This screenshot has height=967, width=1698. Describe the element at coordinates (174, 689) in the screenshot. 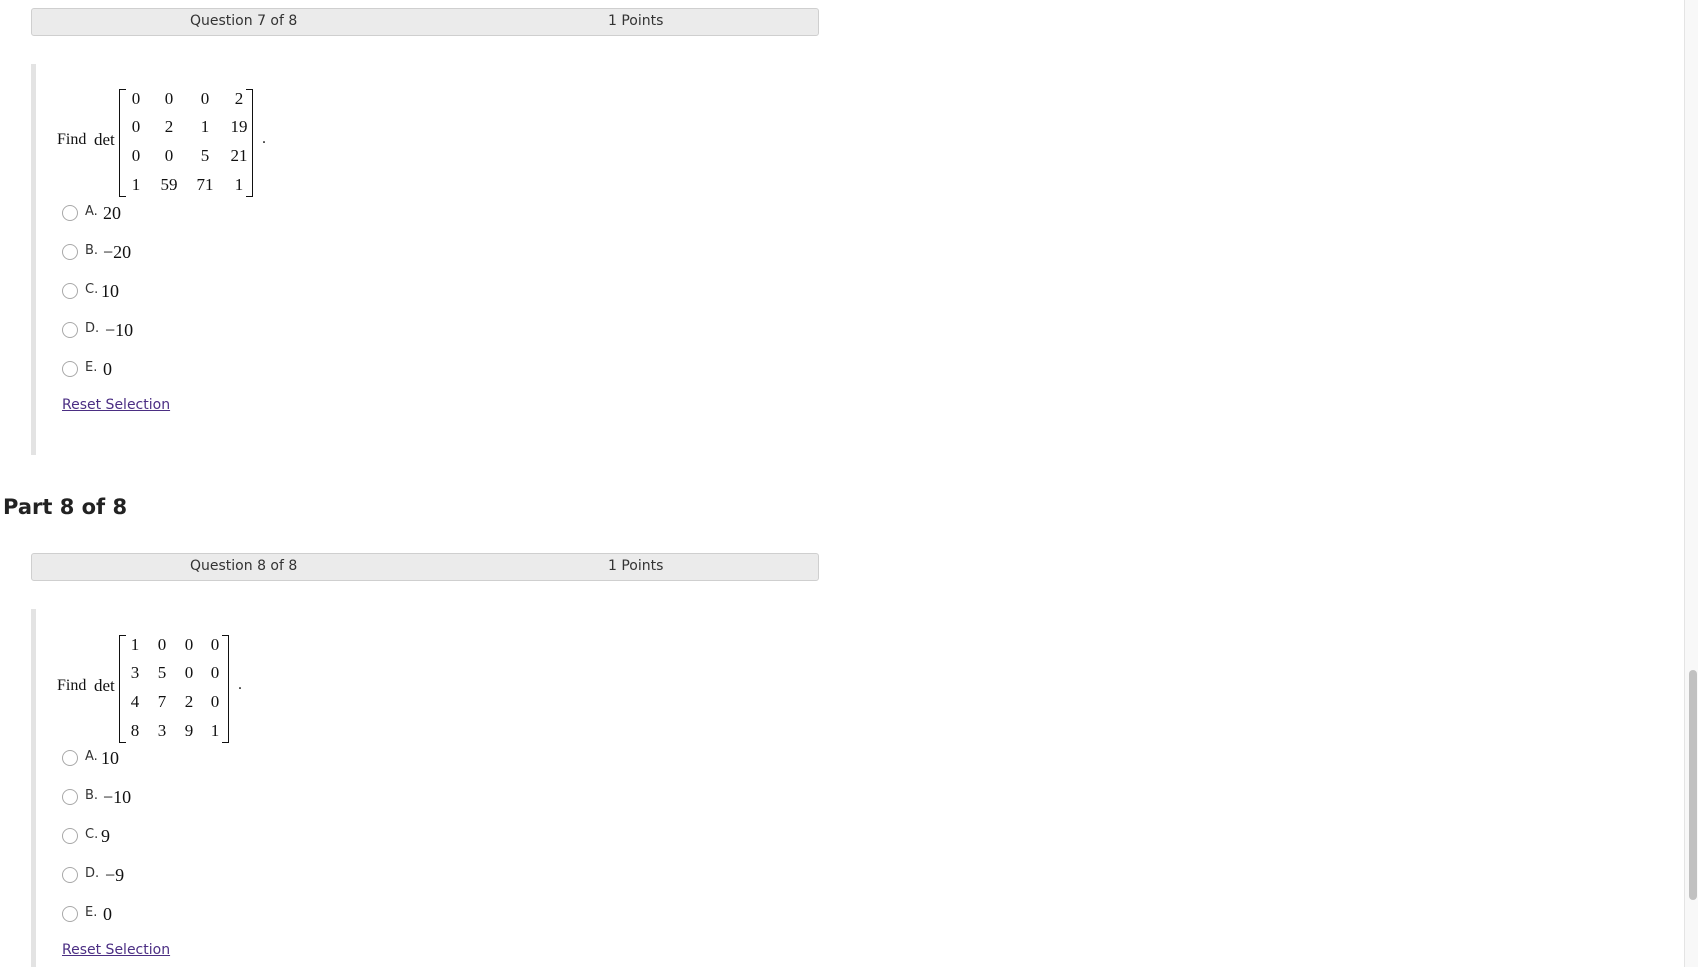

I see `determinant-matrix: 1000350047208391` at that location.